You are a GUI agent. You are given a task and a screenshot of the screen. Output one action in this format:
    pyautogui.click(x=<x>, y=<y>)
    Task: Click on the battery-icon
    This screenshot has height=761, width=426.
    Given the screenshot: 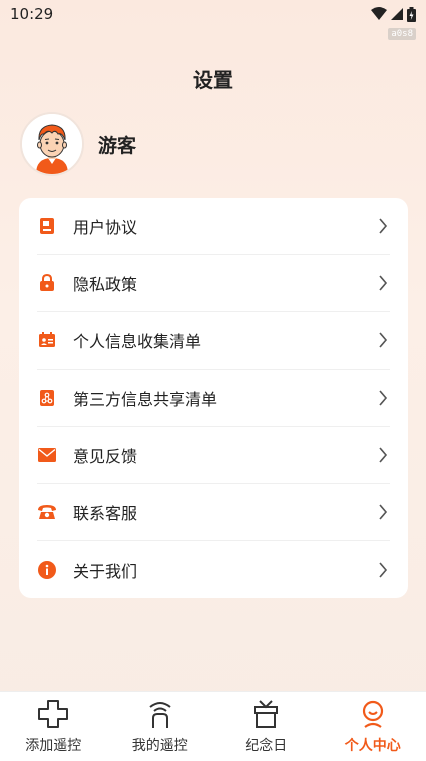 What is the action you would take?
    pyautogui.click(x=411, y=14)
    